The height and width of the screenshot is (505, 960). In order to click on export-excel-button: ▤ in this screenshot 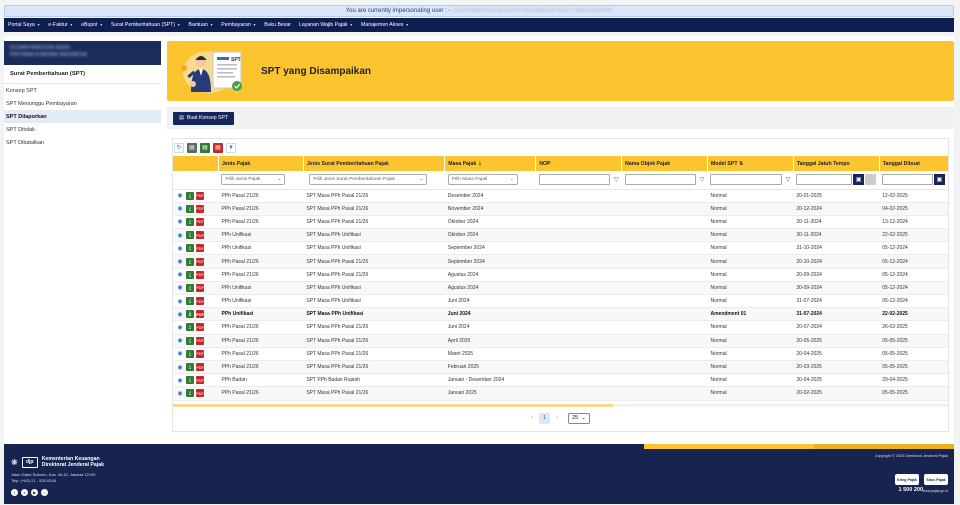, I will do `click(205, 147)`.